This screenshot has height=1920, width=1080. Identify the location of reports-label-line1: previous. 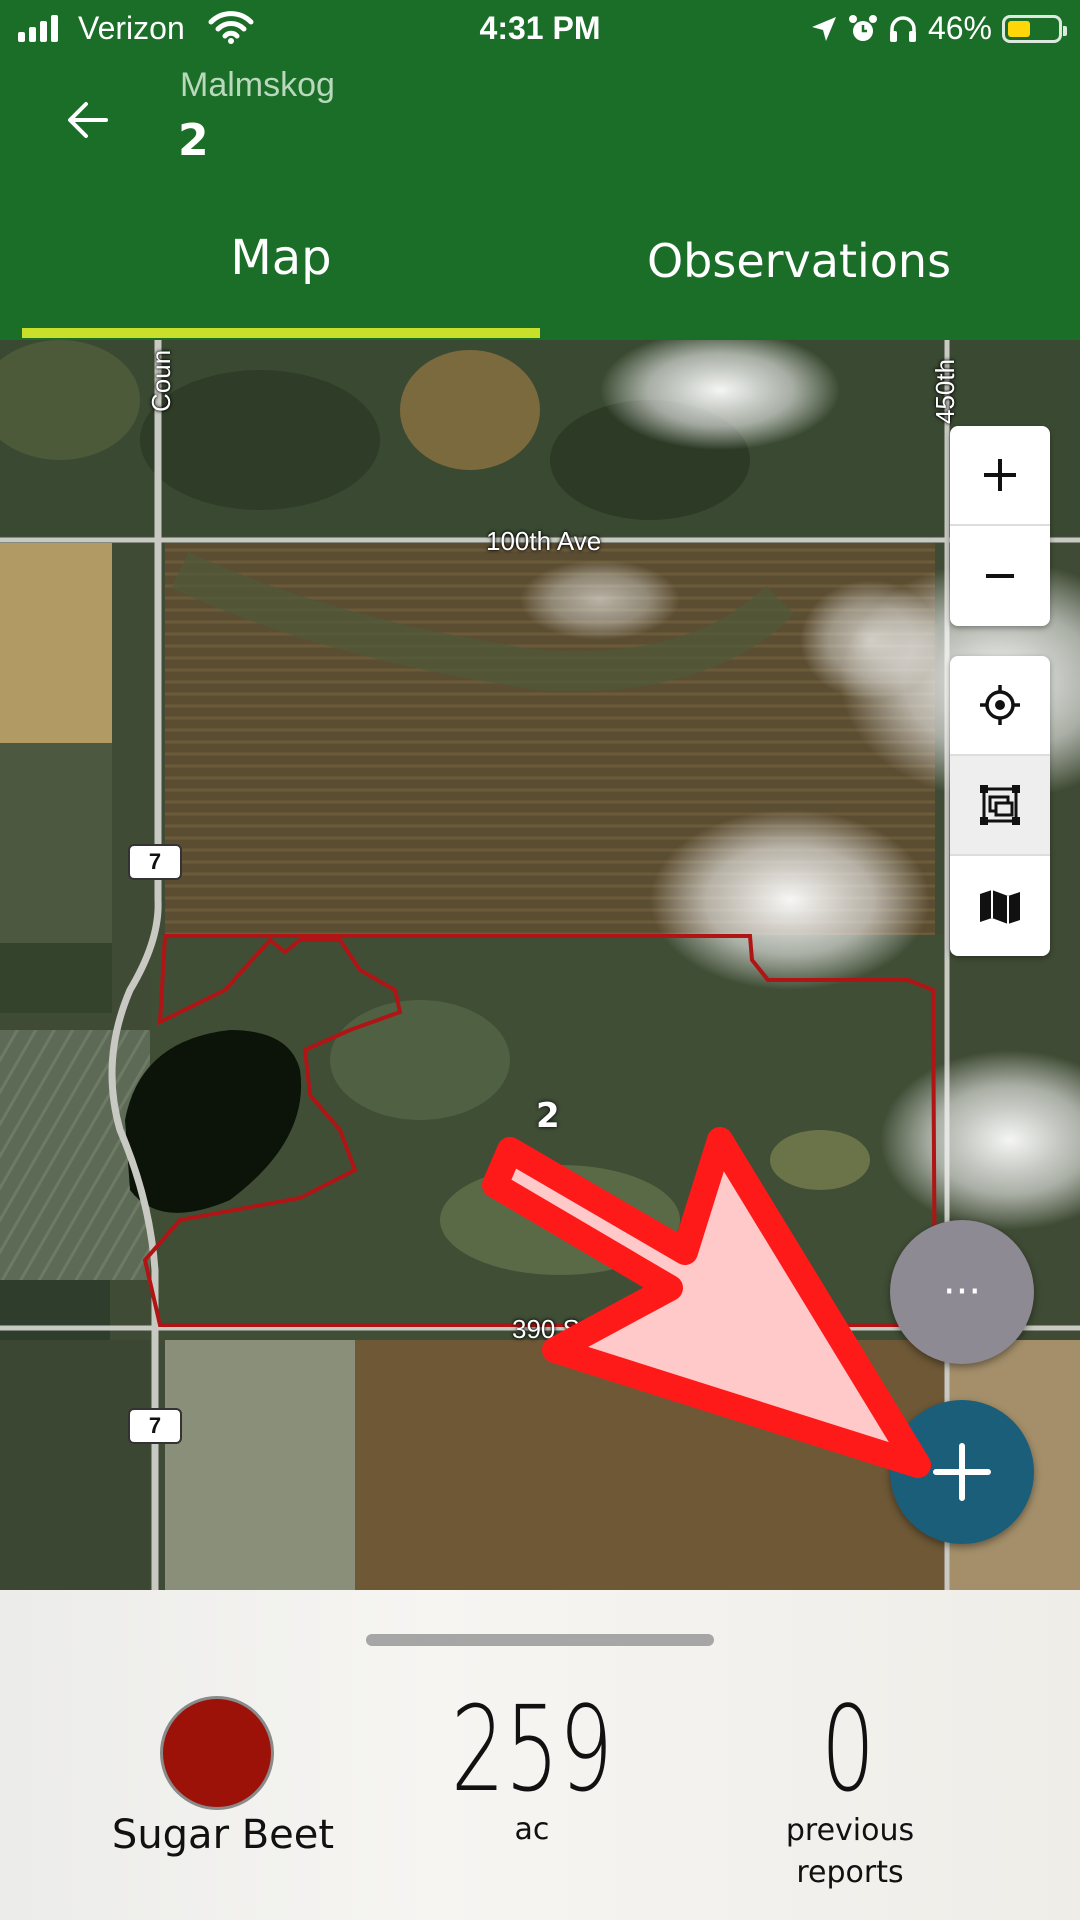
(850, 1830).